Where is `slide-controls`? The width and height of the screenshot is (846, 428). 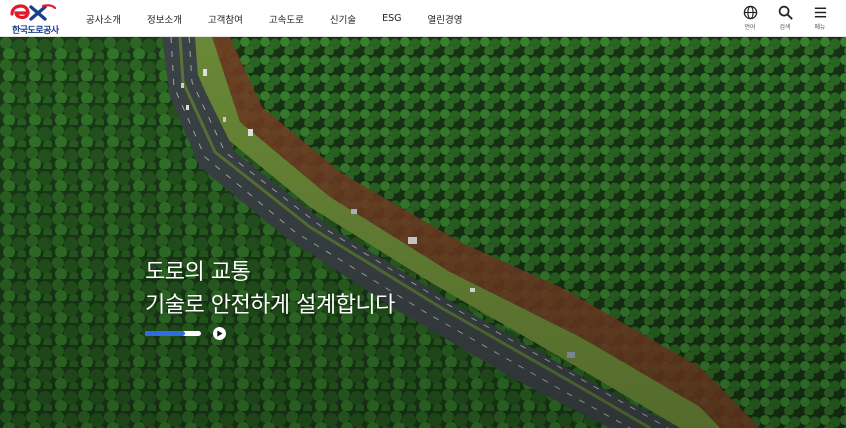
slide-controls is located at coordinates (185, 333).